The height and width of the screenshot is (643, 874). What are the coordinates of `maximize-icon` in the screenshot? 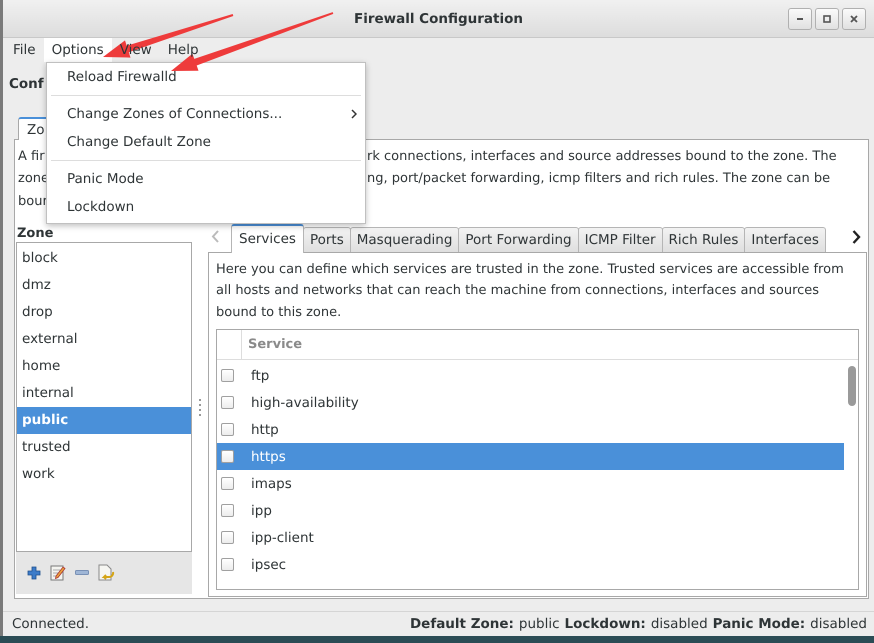 It's located at (827, 19).